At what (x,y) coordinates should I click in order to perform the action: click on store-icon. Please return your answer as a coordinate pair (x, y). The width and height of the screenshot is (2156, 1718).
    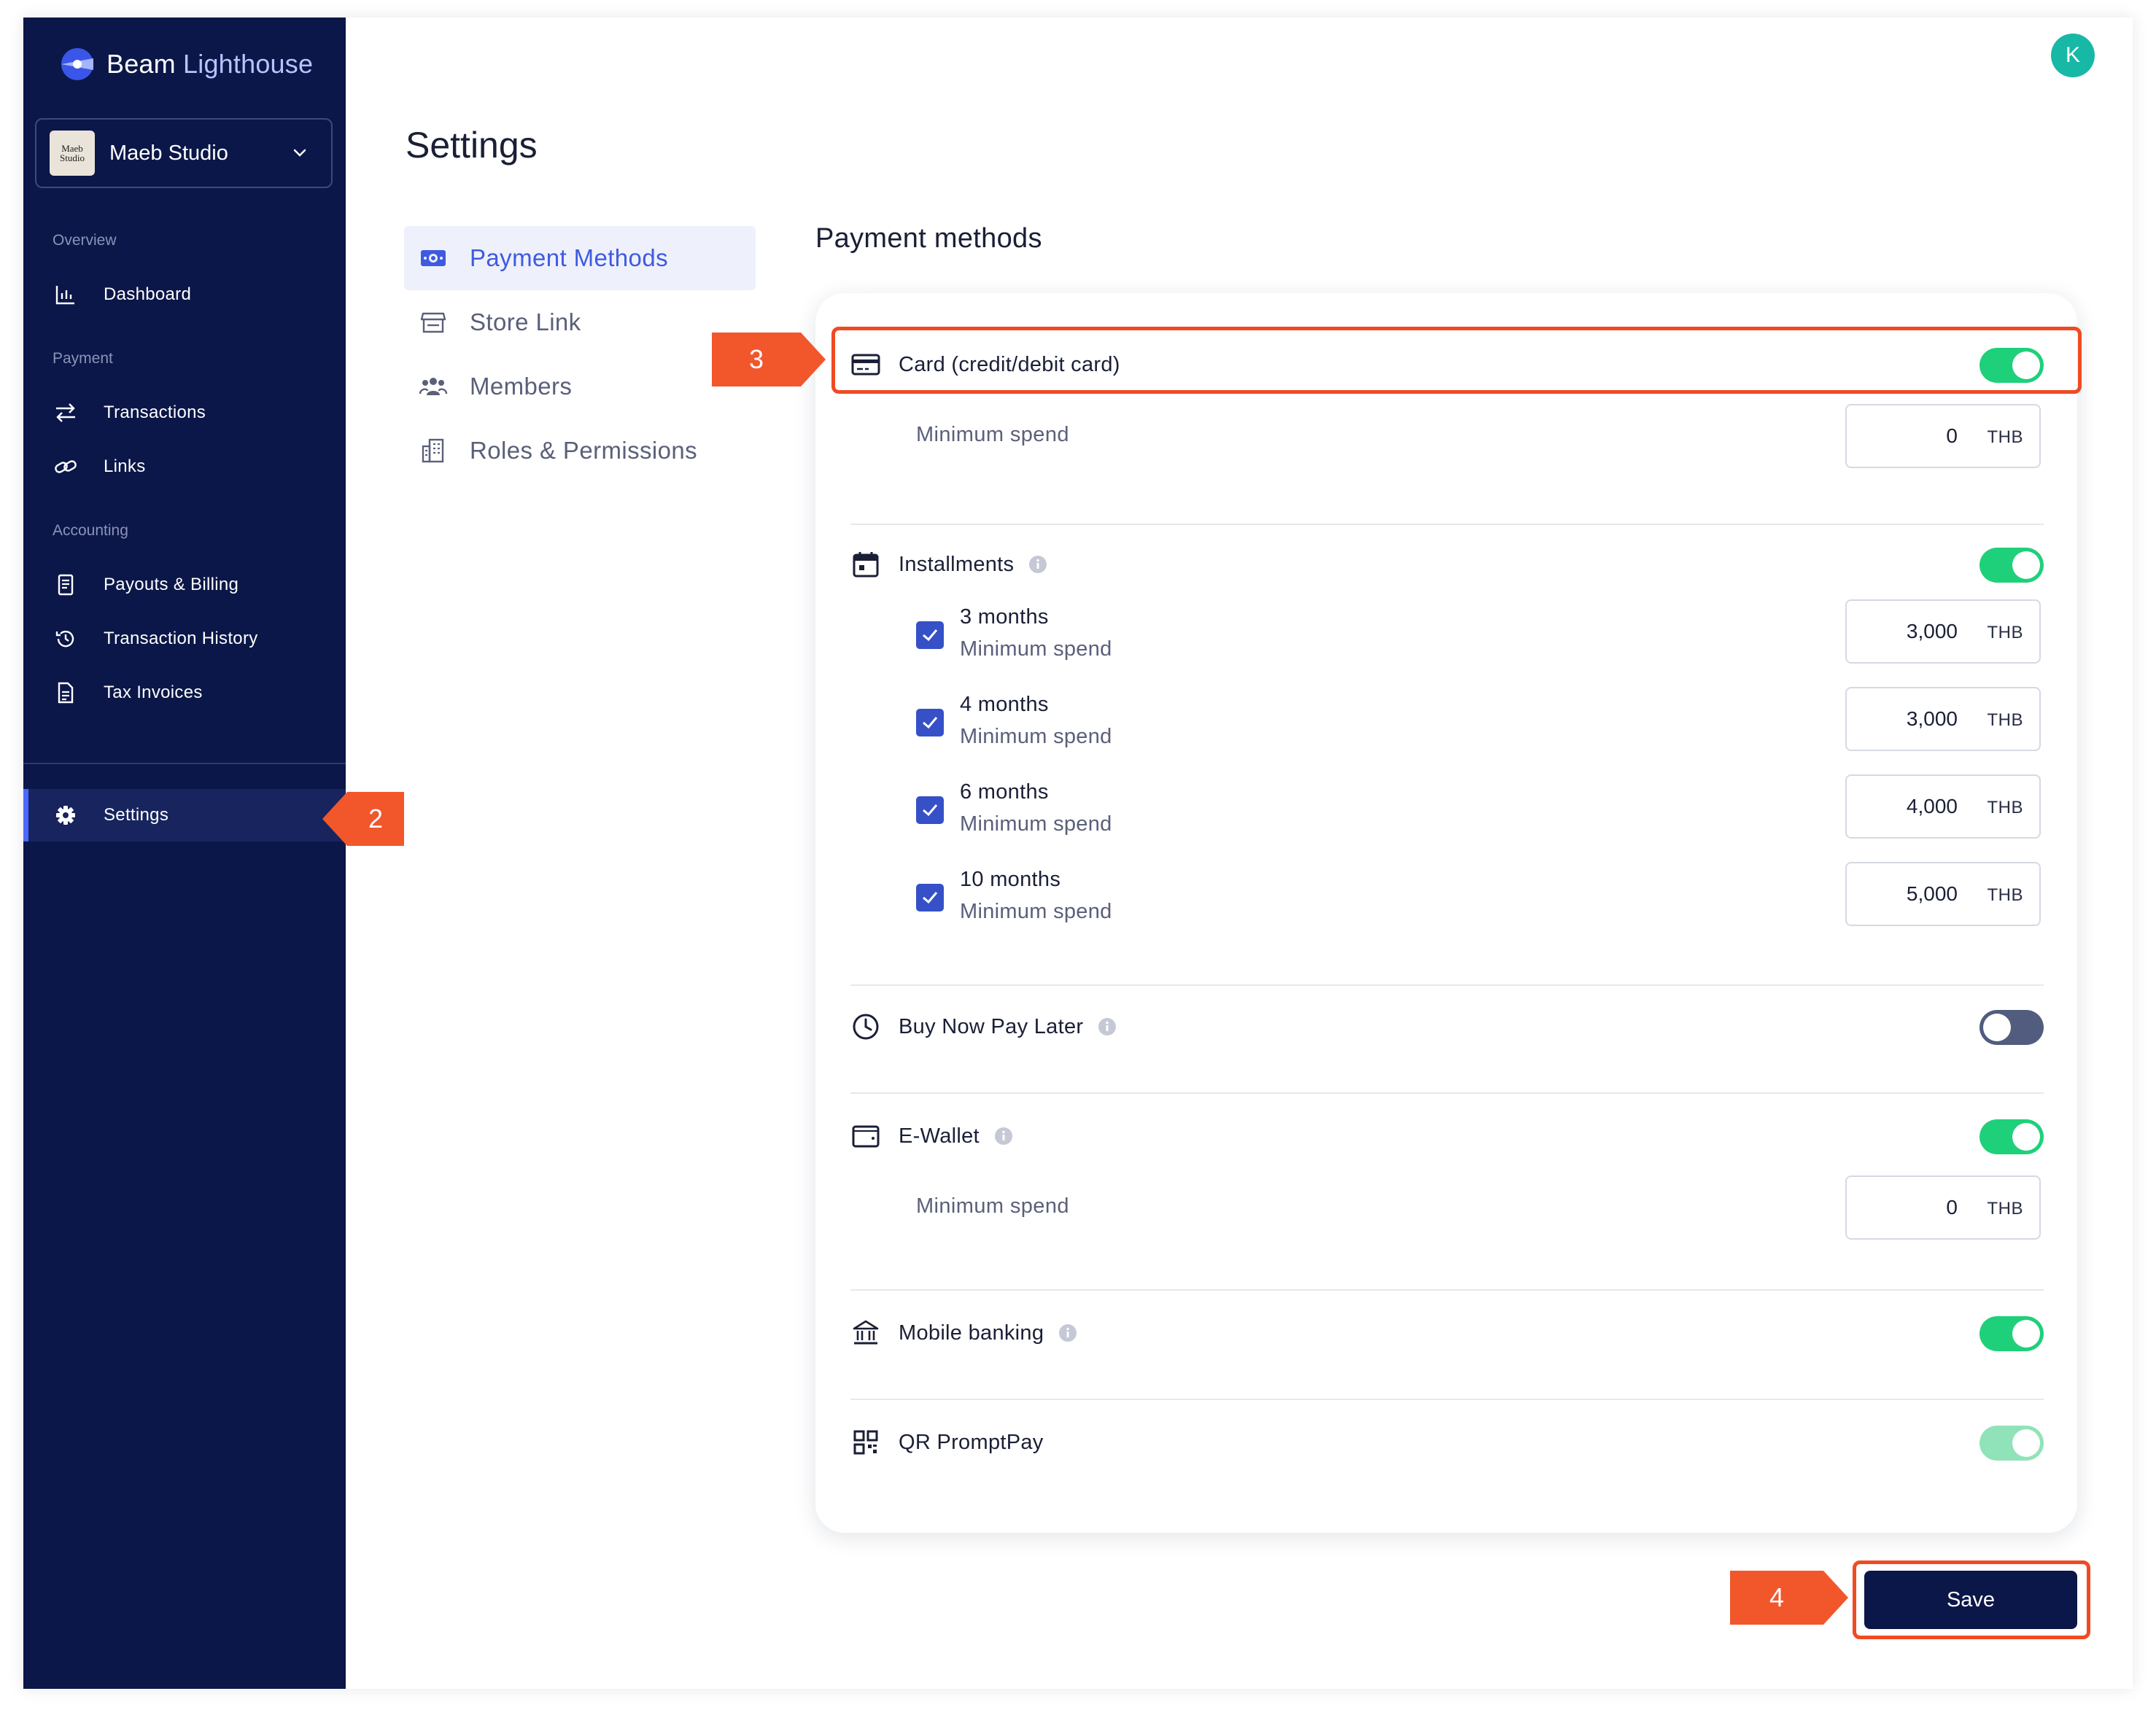
    Looking at the image, I should click on (433, 322).